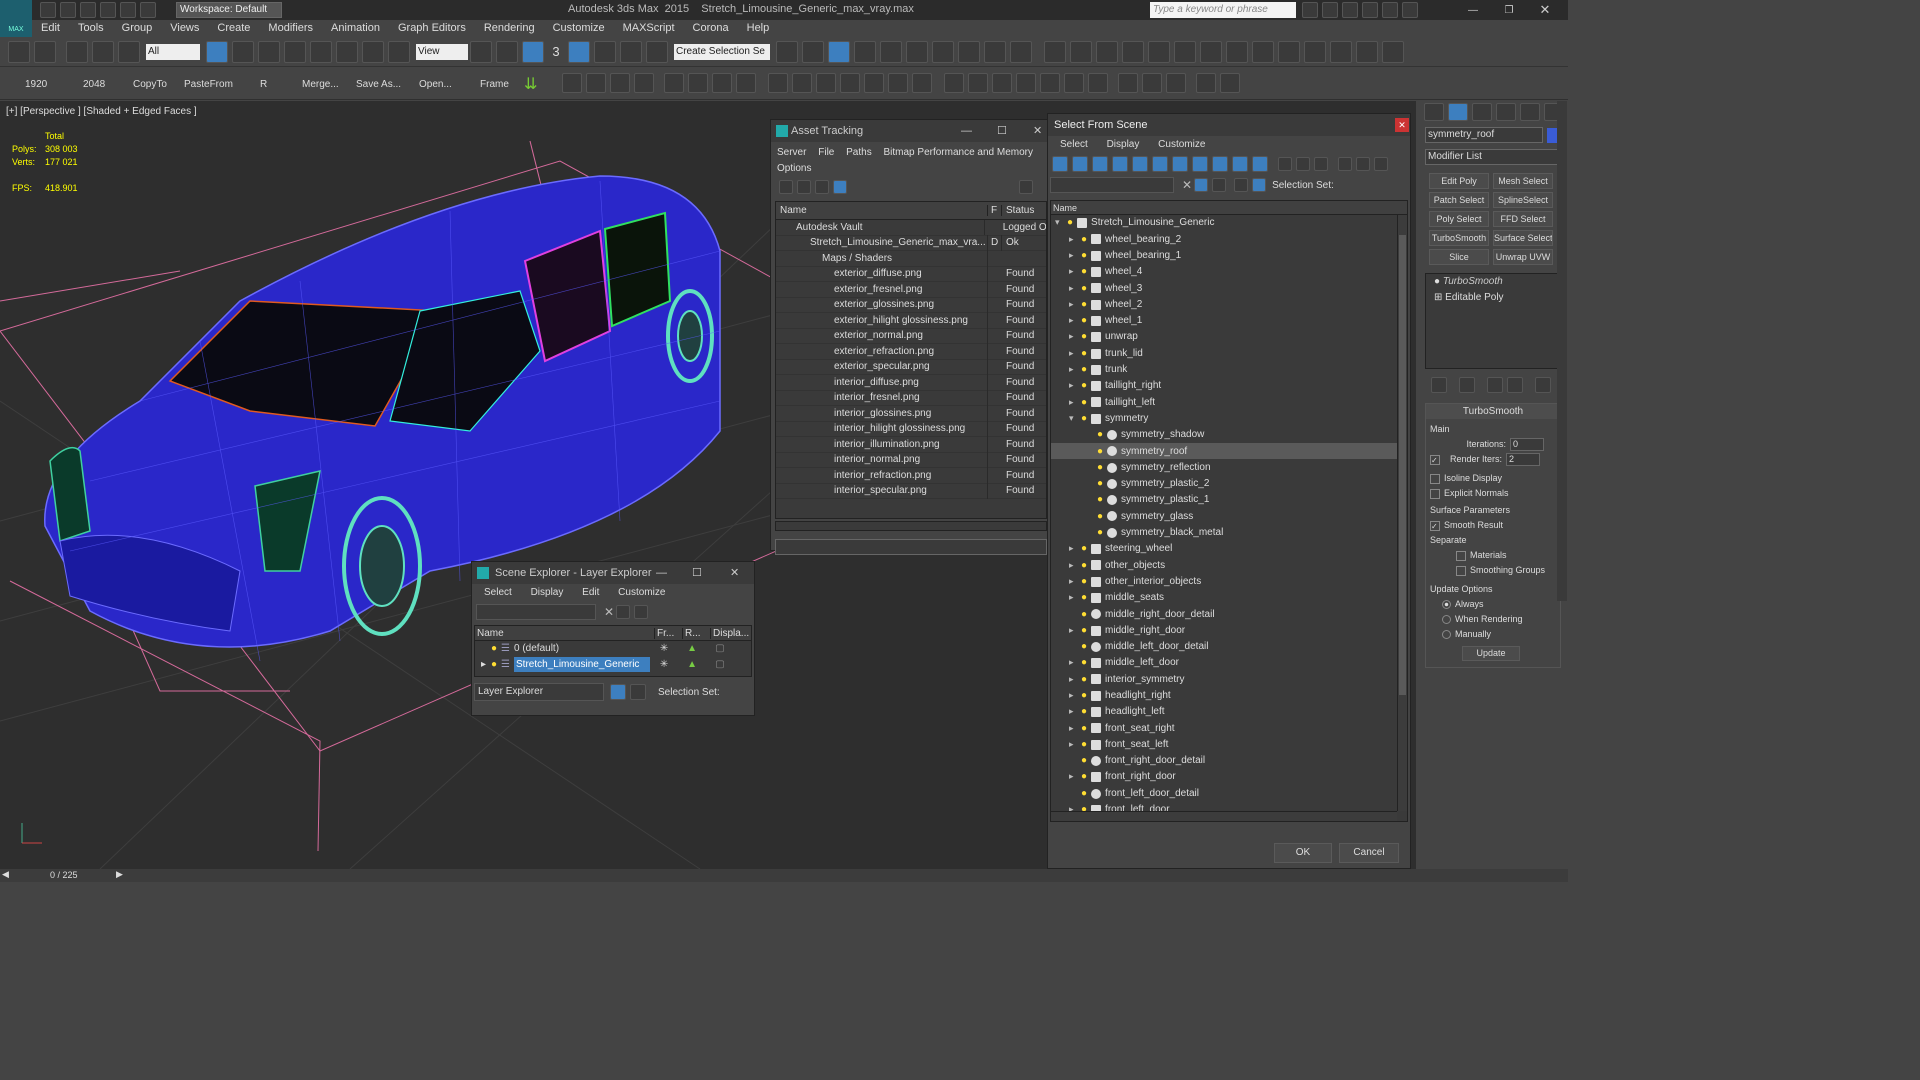  Describe the element at coordinates (184, 28) in the screenshot. I see `menu-views: Views` at that location.